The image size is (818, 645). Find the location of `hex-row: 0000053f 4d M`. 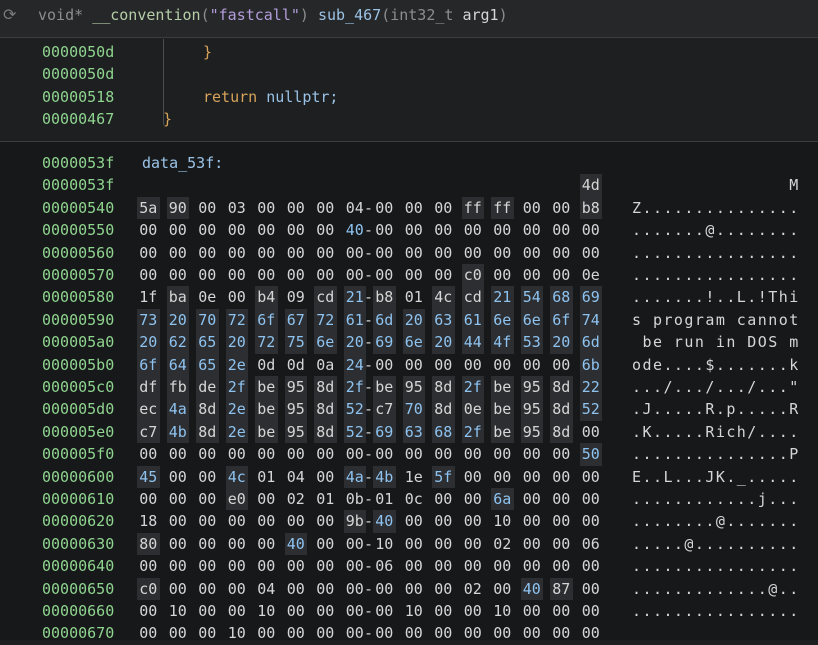

hex-row: 0000053f 4d M is located at coordinates (409, 185).